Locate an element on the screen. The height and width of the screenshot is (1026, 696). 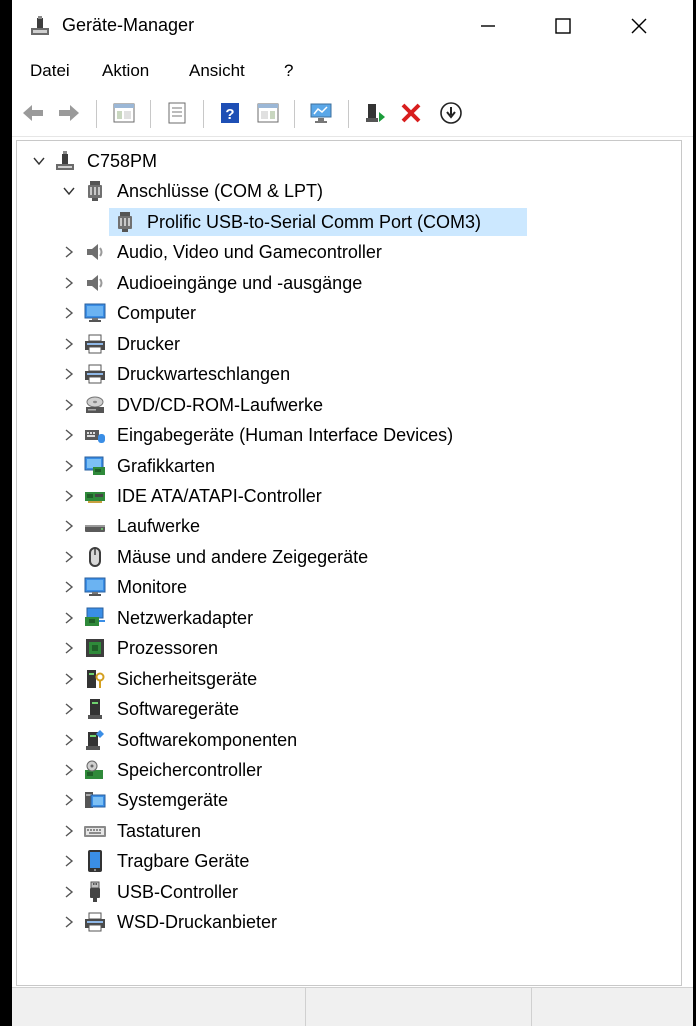
tree-item-label: Speichercontroller is located at coordinates (190, 770).